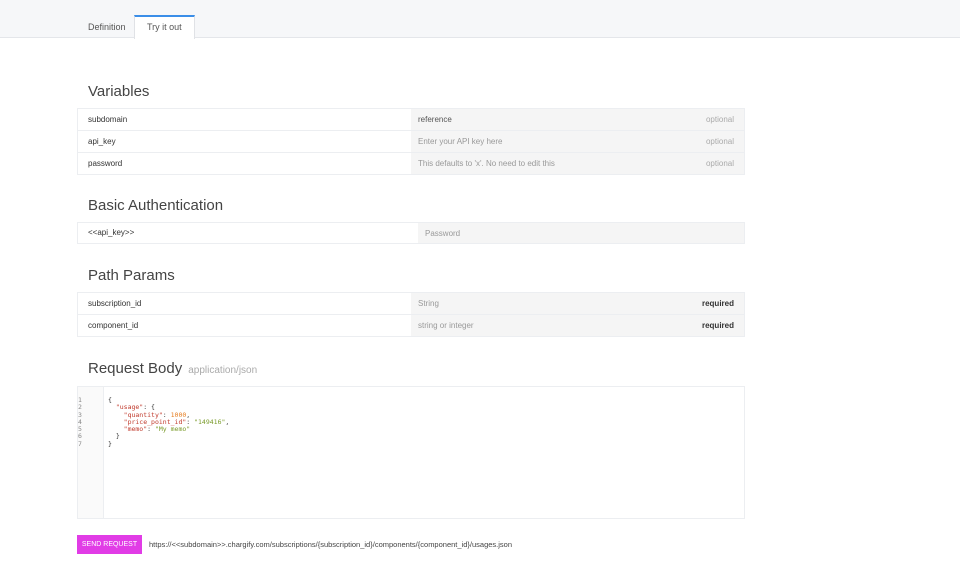  I want to click on variable-name: password, so click(105, 163).